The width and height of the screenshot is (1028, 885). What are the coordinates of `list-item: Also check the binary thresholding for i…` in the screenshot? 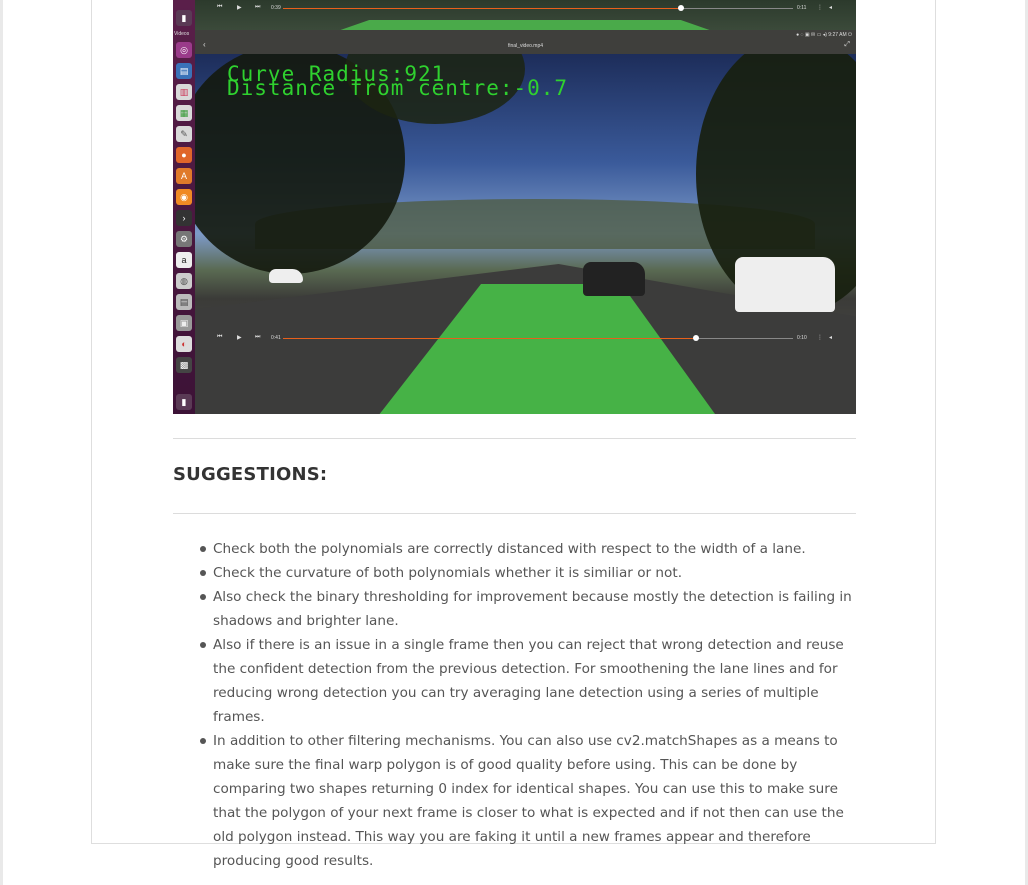 It's located at (529, 609).